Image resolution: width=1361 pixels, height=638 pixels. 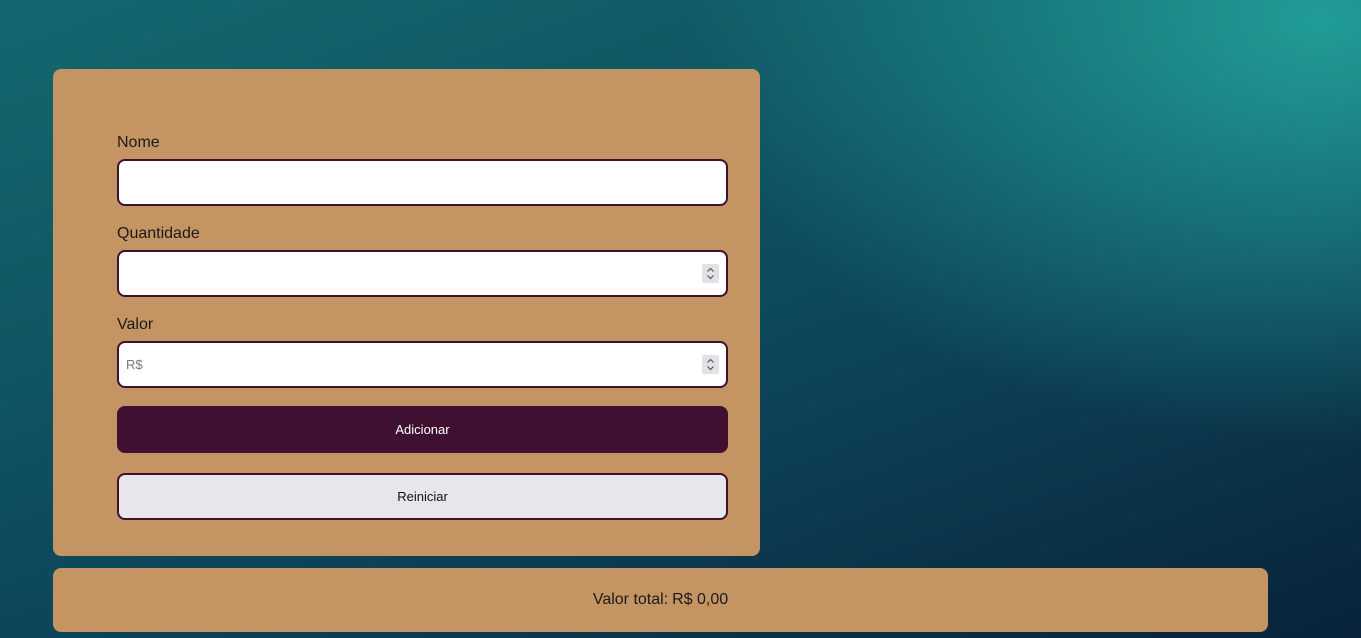 I want to click on total-value: R$ 0,00, so click(x=700, y=599).